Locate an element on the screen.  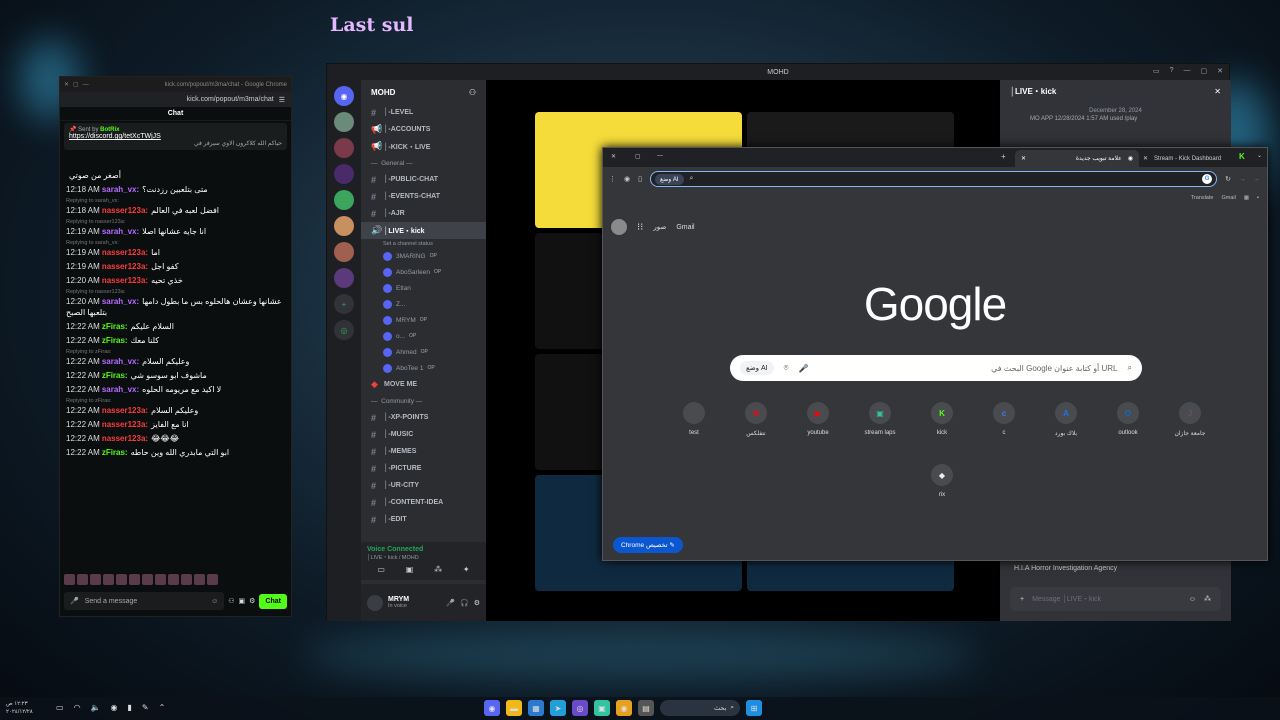
voice-user: AboTee 1 OP is located at coordinates (423, 368).